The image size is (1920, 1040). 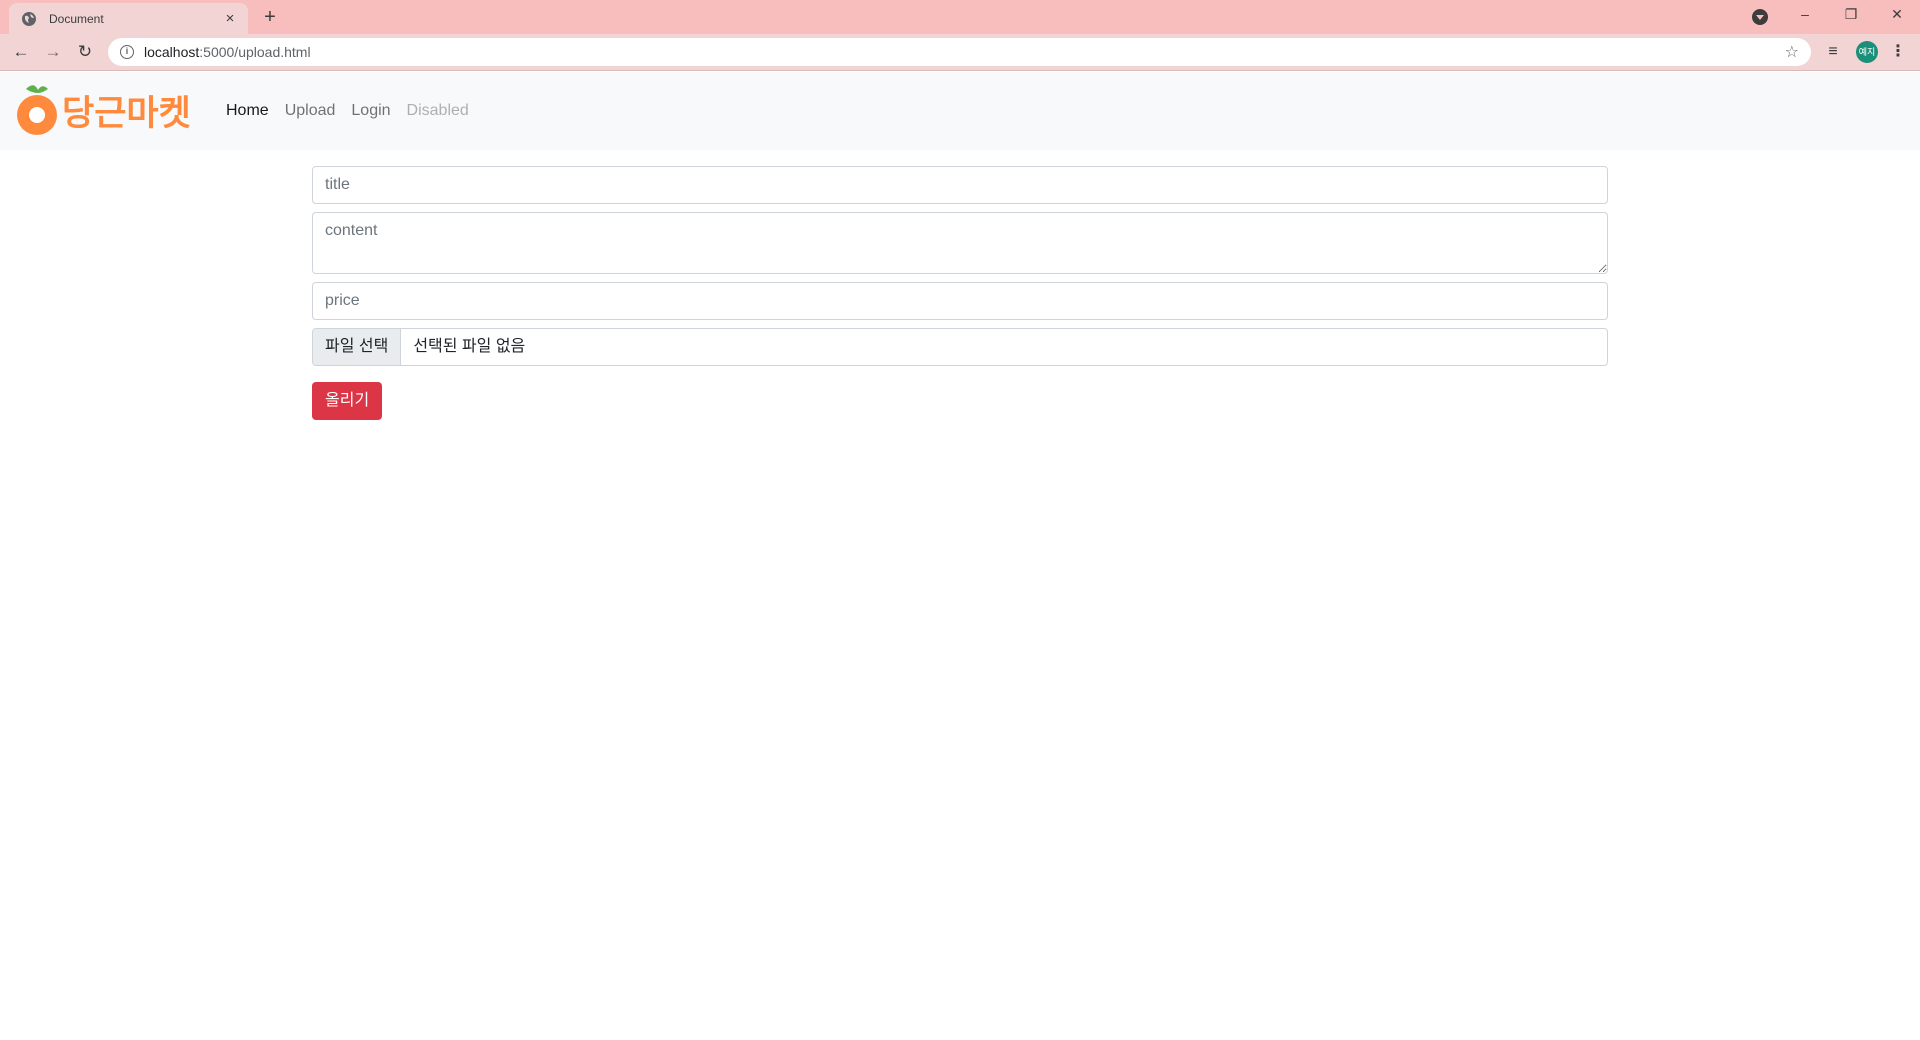 I want to click on globe-icon, so click(x=29, y=18).